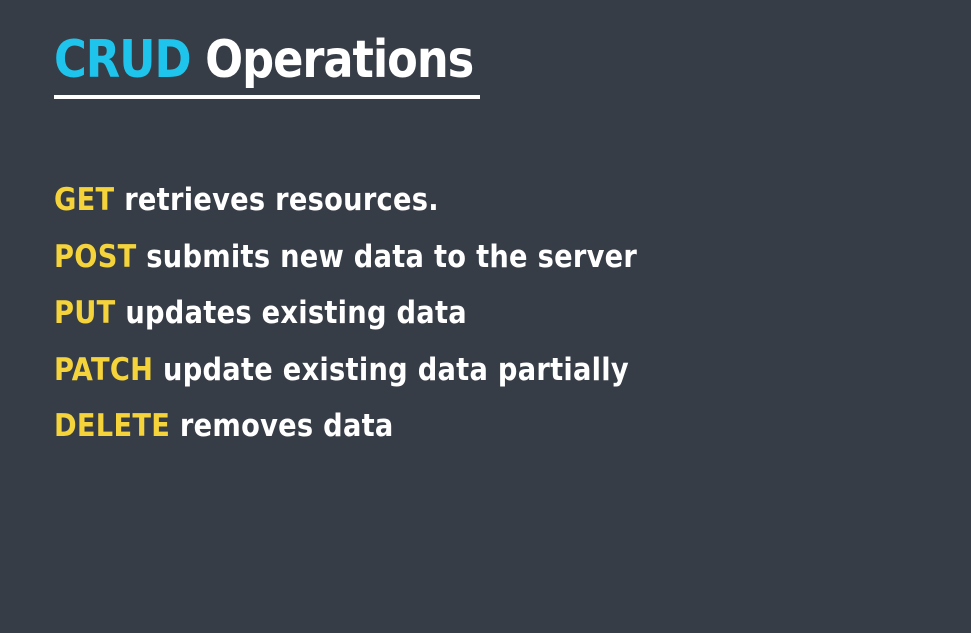 The height and width of the screenshot is (633, 971). What do you see at coordinates (286, 426) in the screenshot?
I see `operation-description: removes data` at bounding box center [286, 426].